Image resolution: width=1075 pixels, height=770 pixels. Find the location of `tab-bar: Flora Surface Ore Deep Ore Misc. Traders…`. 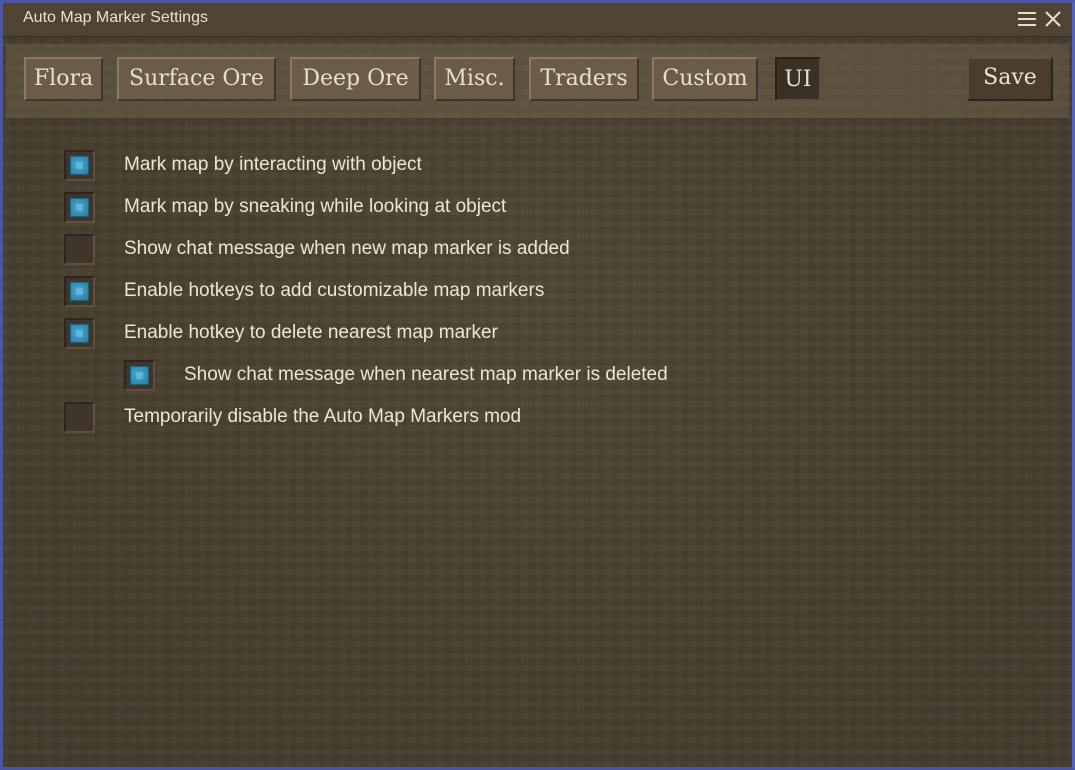

tab-bar: Flora Surface Ore Deep Ore Misc. Traders… is located at coordinates (537, 81).